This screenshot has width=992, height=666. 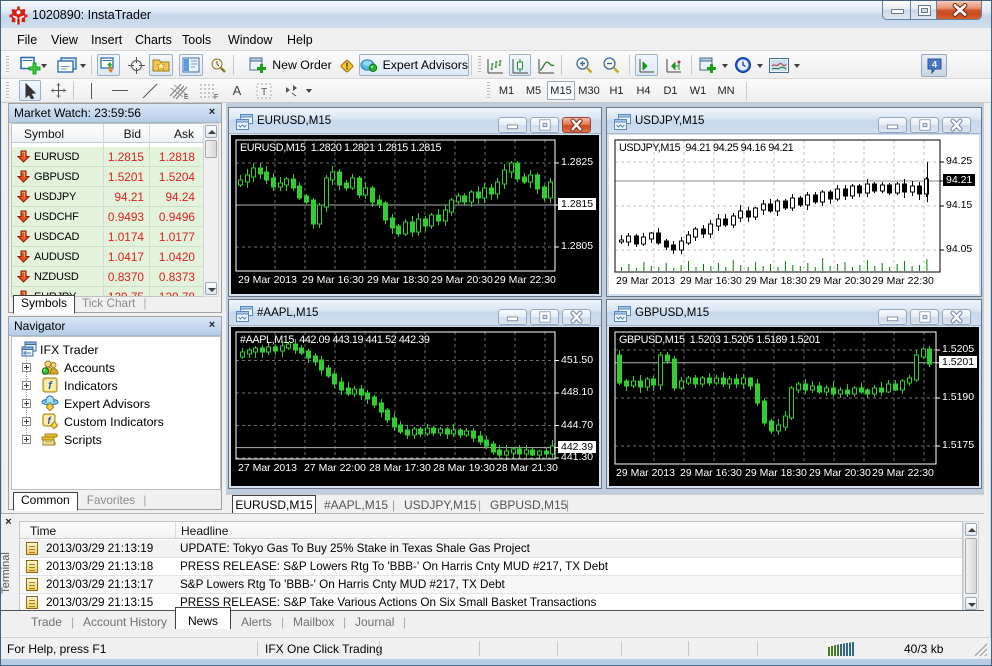 I want to click on svg-text: T, so click(x=264, y=92).